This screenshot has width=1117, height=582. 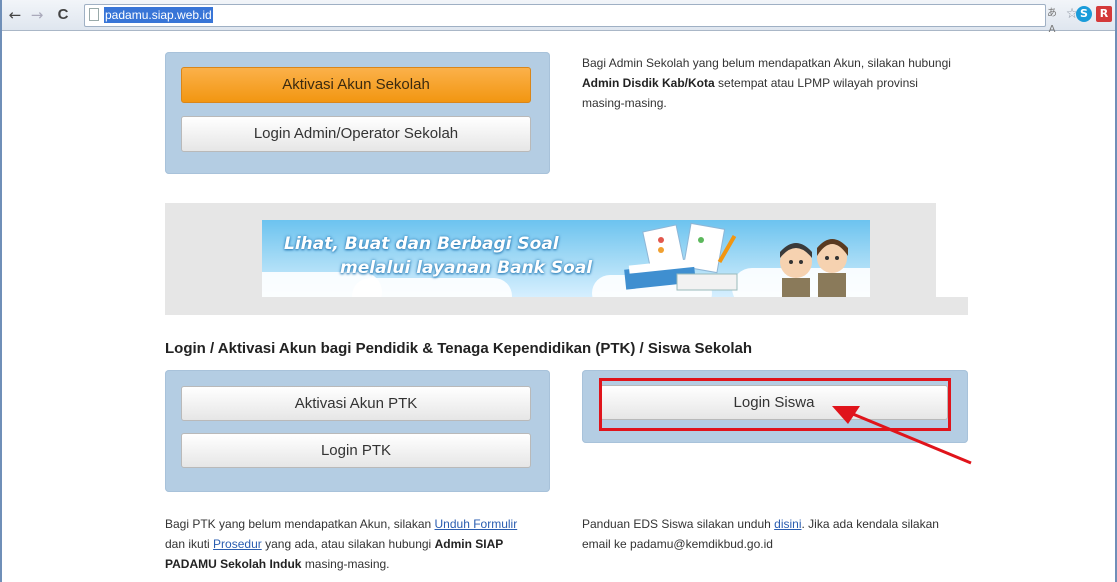 What do you see at coordinates (466, 268) in the screenshot?
I see `banner-line-2: melalui layanan Bank Soal` at bounding box center [466, 268].